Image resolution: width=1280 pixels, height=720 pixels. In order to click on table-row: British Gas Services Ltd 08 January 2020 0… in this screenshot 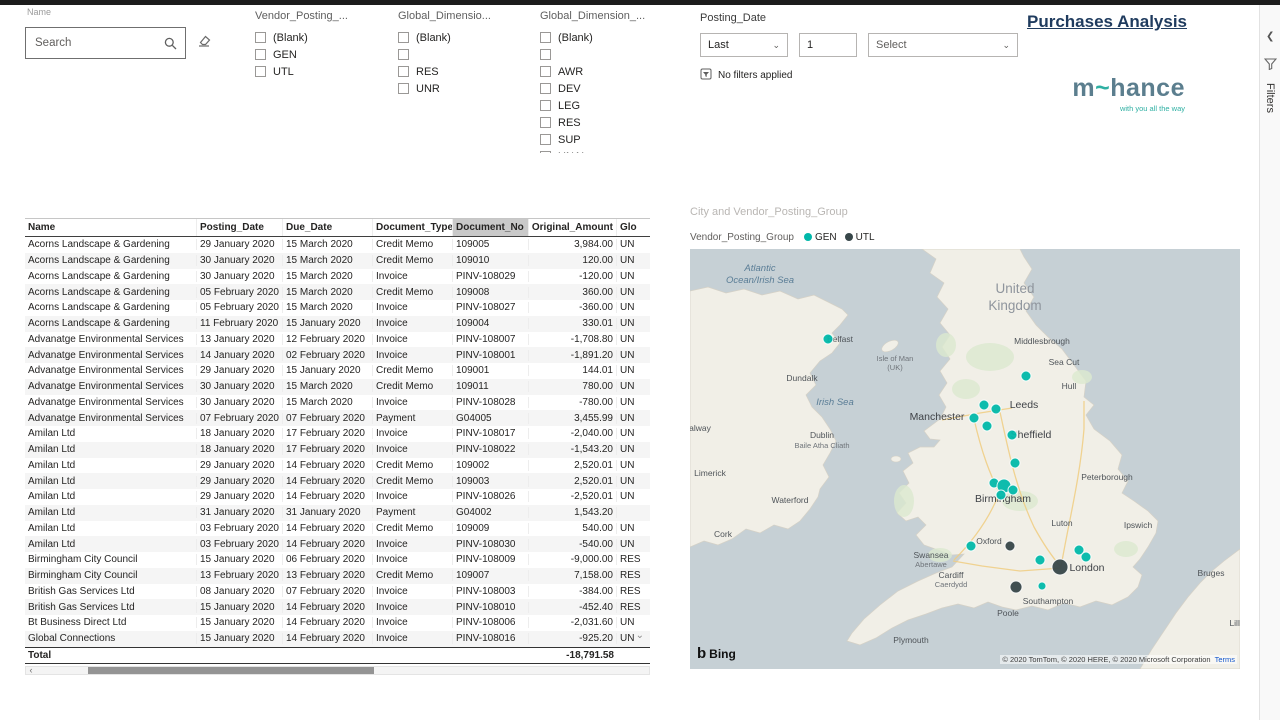, I will do `click(337, 592)`.